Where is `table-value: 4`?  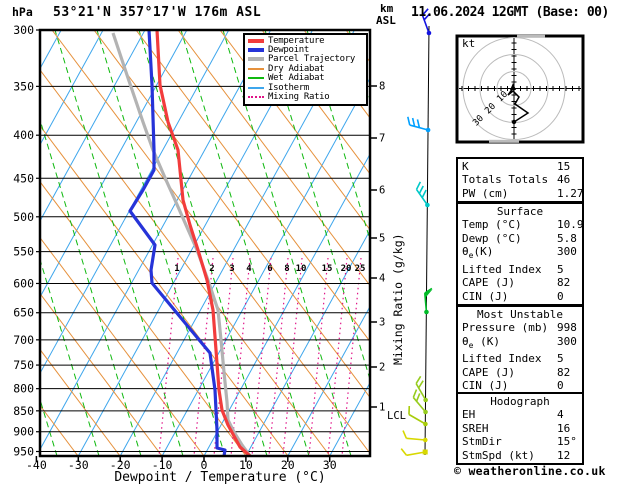
table-value: 4 is located at coordinates (560, 415).